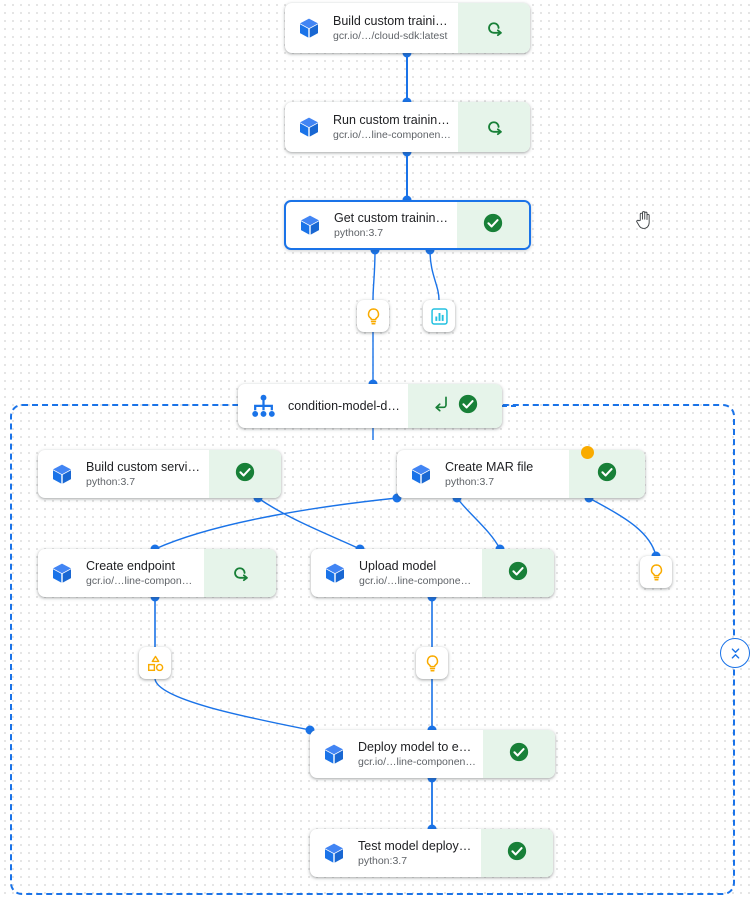  I want to click on collapse-chevrons-icon, so click(735, 653).